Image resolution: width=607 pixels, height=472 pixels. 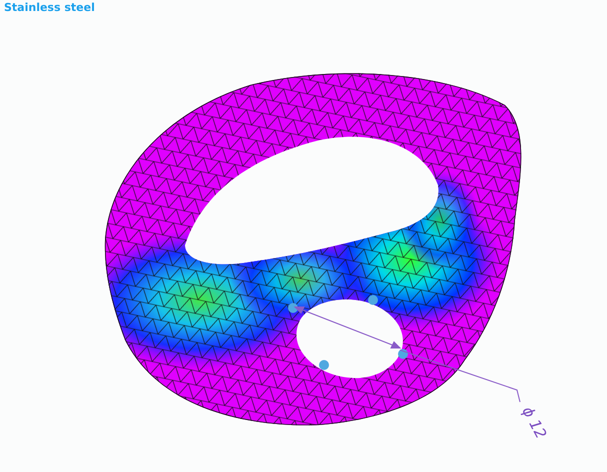 What do you see at coordinates (49, 8) in the screenshot?
I see `material-title: Stainless steel` at bounding box center [49, 8].